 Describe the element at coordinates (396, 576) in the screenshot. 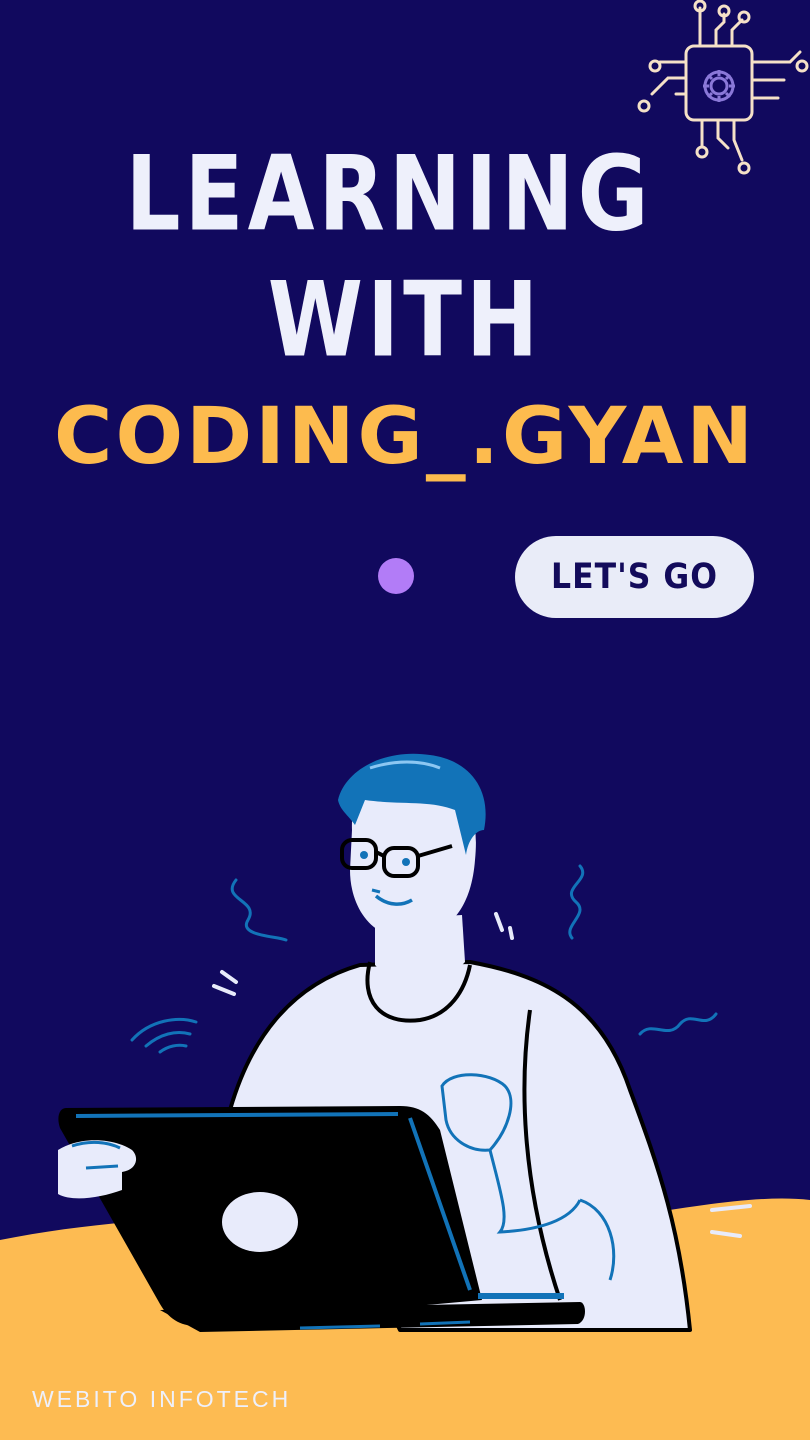

I see `purple-dot` at that location.